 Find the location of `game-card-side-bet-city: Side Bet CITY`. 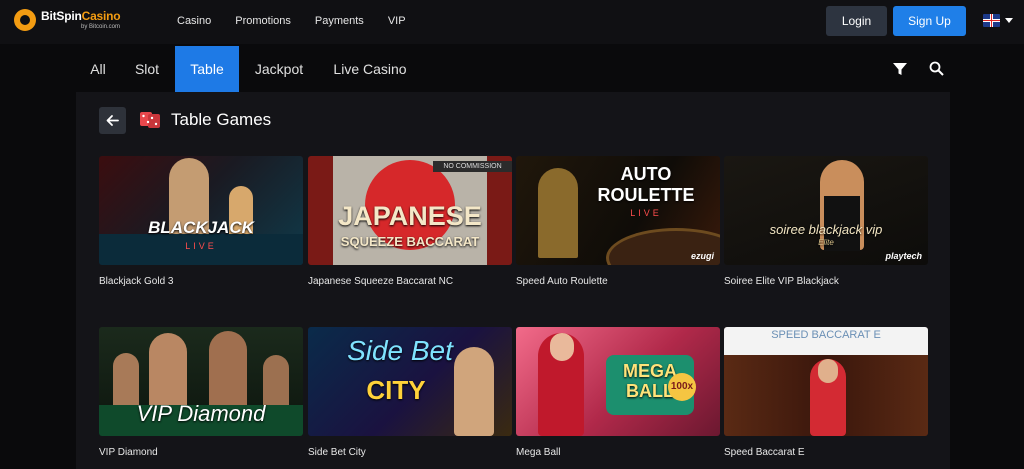

game-card-side-bet-city: Side Bet CITY is located at coordinates (410, 381).